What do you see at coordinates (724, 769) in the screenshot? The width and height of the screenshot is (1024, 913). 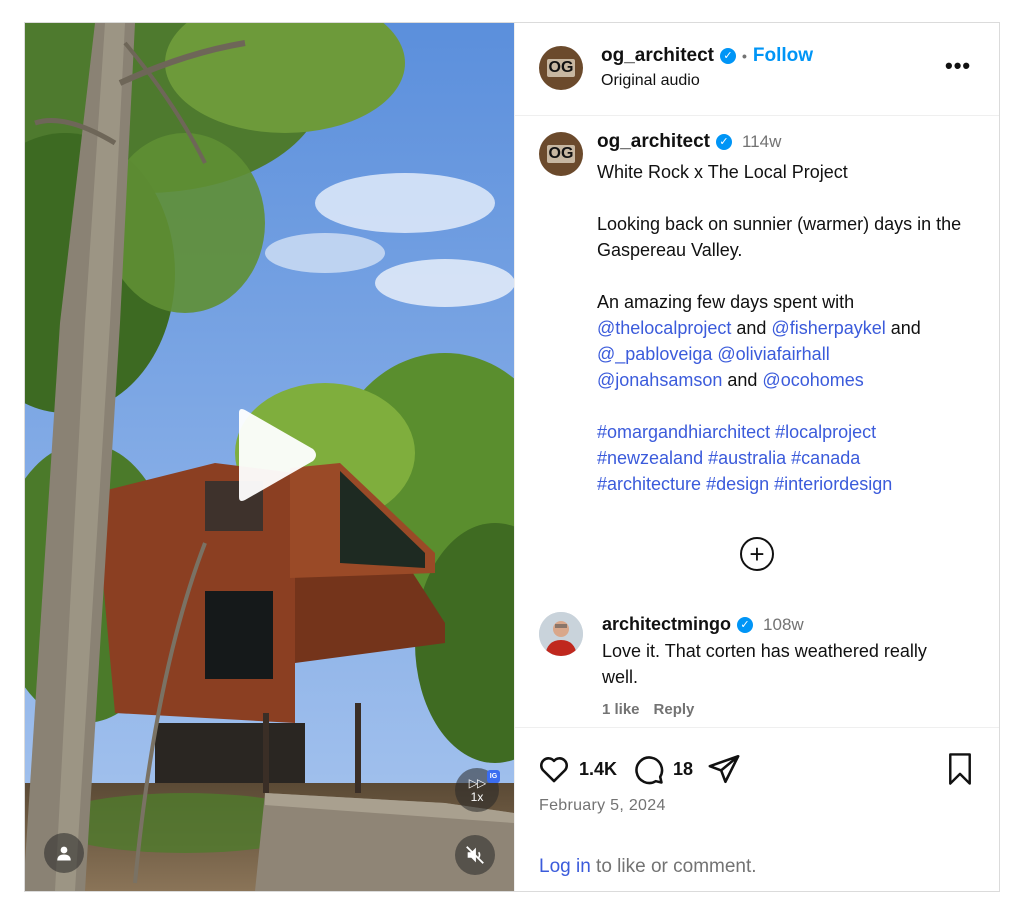 I see `share-icon` at bounding box center [724, 769].